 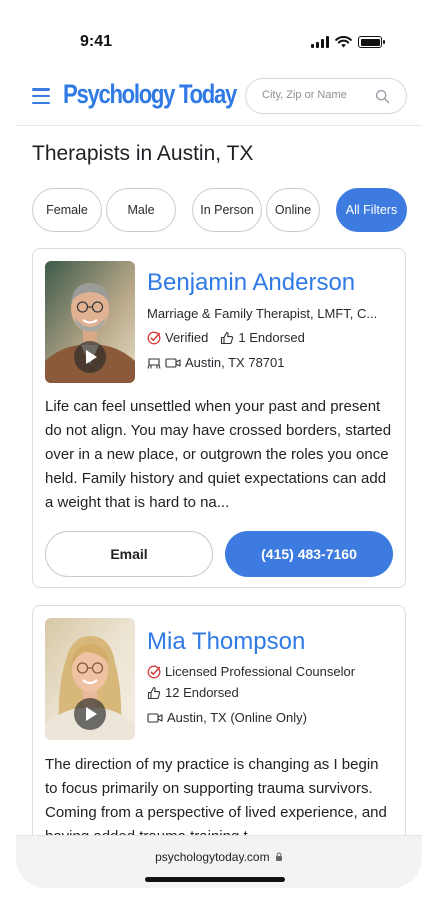 I want to click on search-placeholder: City, Zip or Name, so click(x=304, y=95).